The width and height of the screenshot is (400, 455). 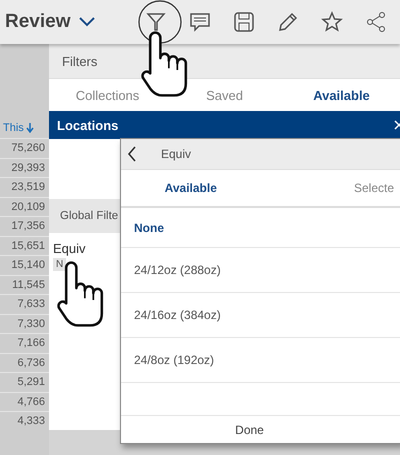 What do you see at coordinates (59, 264) in the screenshot?
I see `value-chip: N` at bounding box center [59, 264].